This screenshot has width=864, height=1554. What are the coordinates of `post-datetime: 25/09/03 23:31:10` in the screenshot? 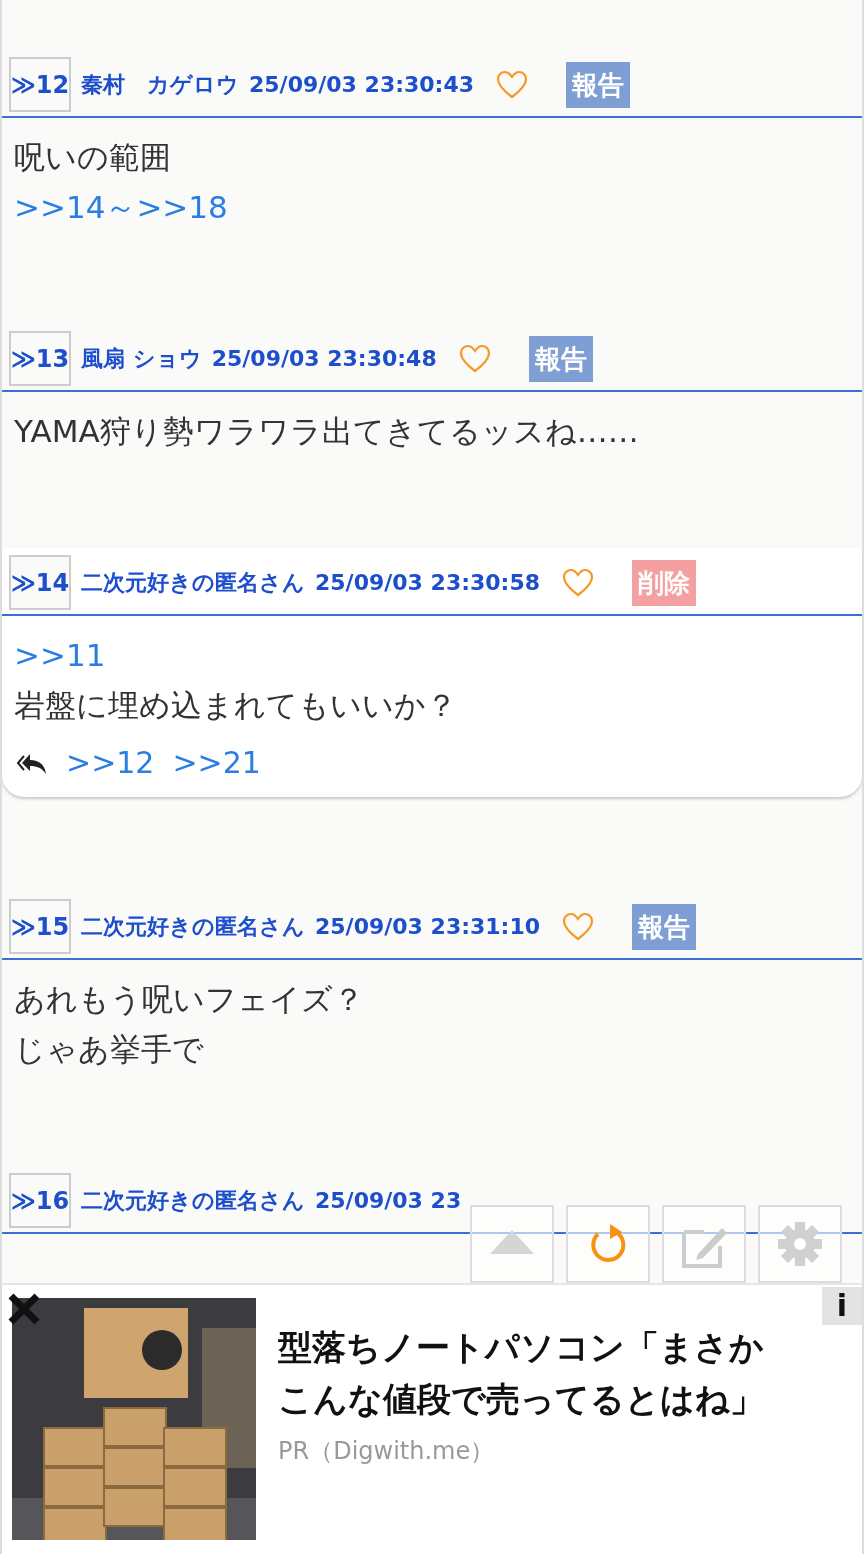 It's located at (428, 927).